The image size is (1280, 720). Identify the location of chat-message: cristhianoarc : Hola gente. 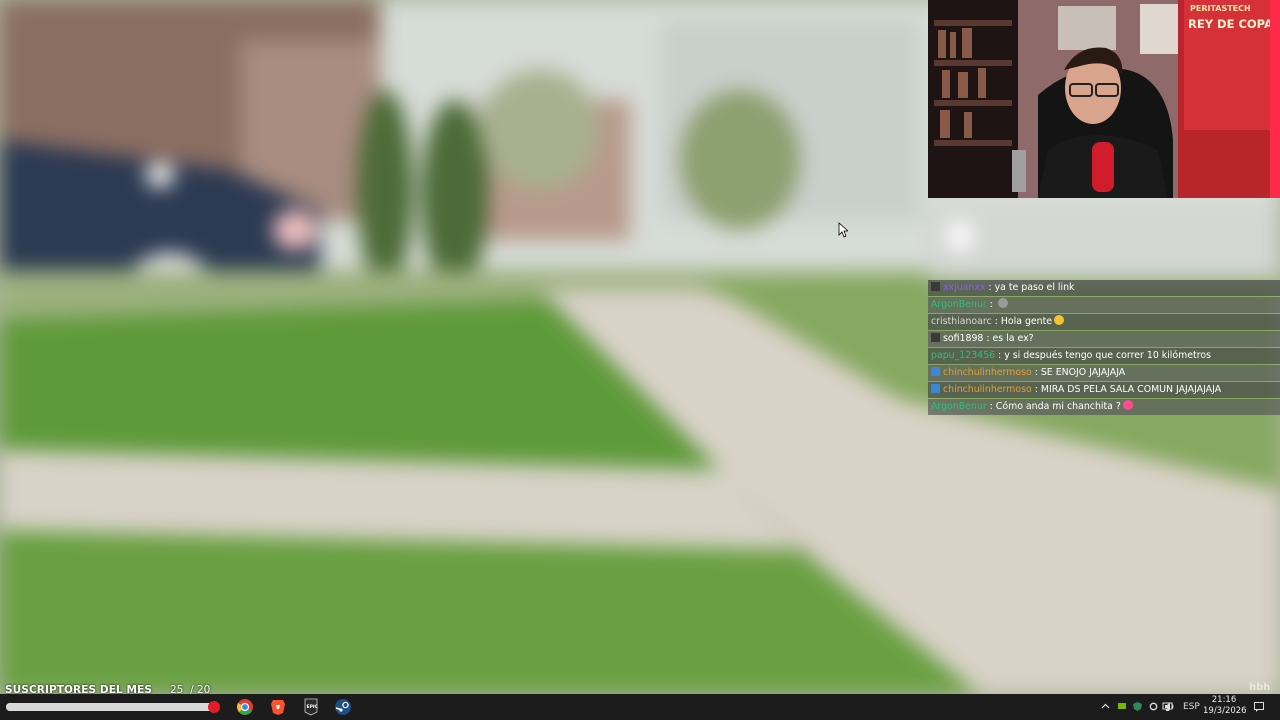
(1104, 322).